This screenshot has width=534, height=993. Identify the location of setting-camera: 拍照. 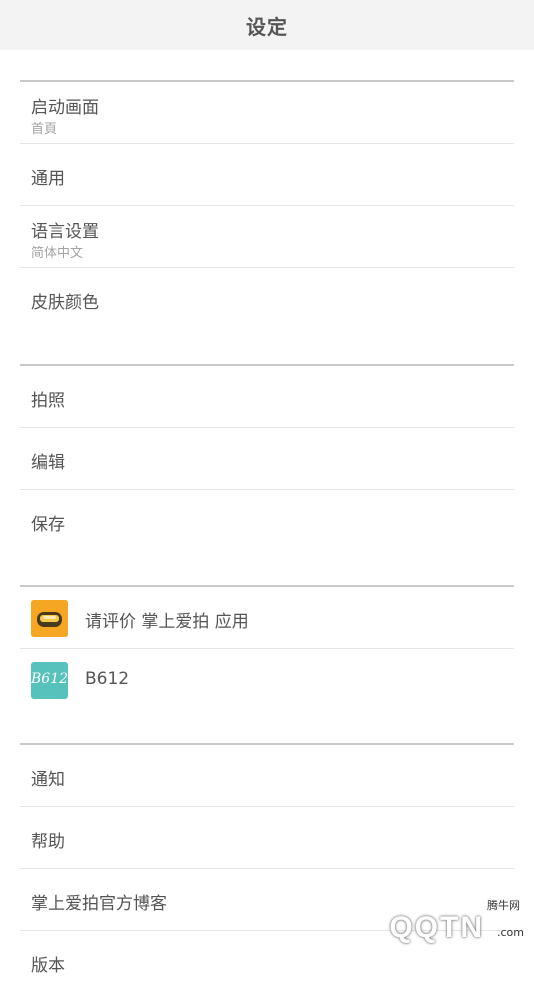
(267, 397).